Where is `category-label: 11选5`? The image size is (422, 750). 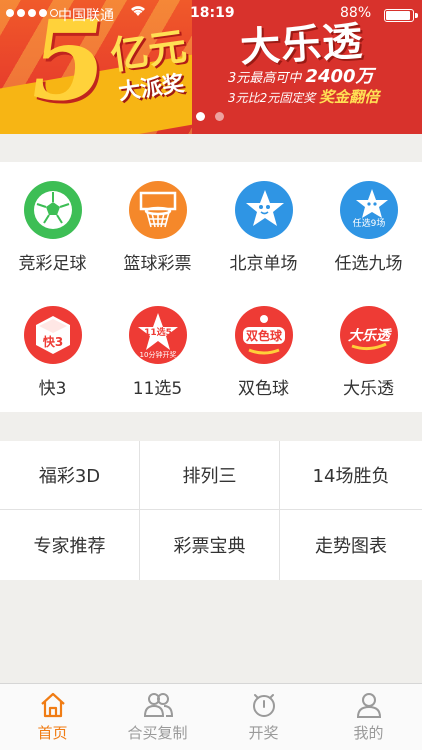
category-label: 11选5 is located at coordinates (157, 389).